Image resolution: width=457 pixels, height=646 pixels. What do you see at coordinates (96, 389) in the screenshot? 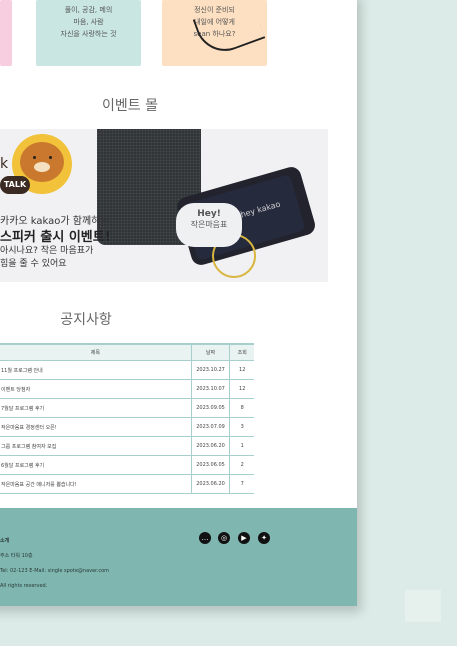
I see `row-title: 이벤트 당첨자` at bounding box center [96, 389].